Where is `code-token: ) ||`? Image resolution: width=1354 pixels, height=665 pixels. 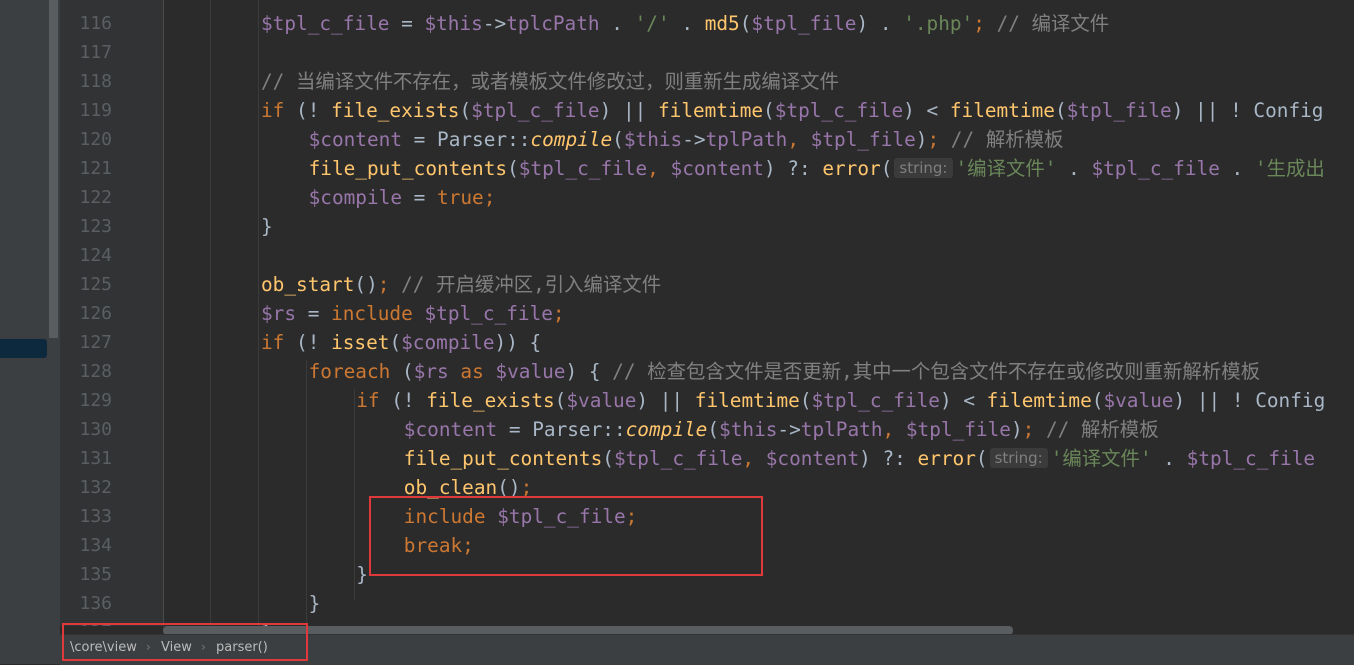 code-token: ) || is located at coordinates (665, 400).